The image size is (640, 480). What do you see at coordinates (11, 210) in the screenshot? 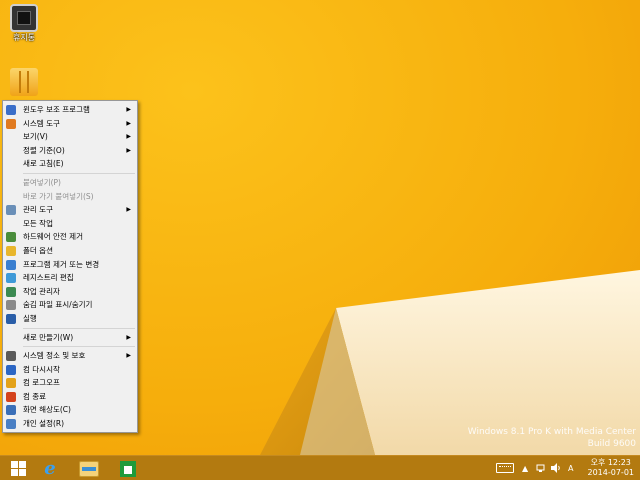
I see `admin-tools-icon` at bounding box center [11, 210].